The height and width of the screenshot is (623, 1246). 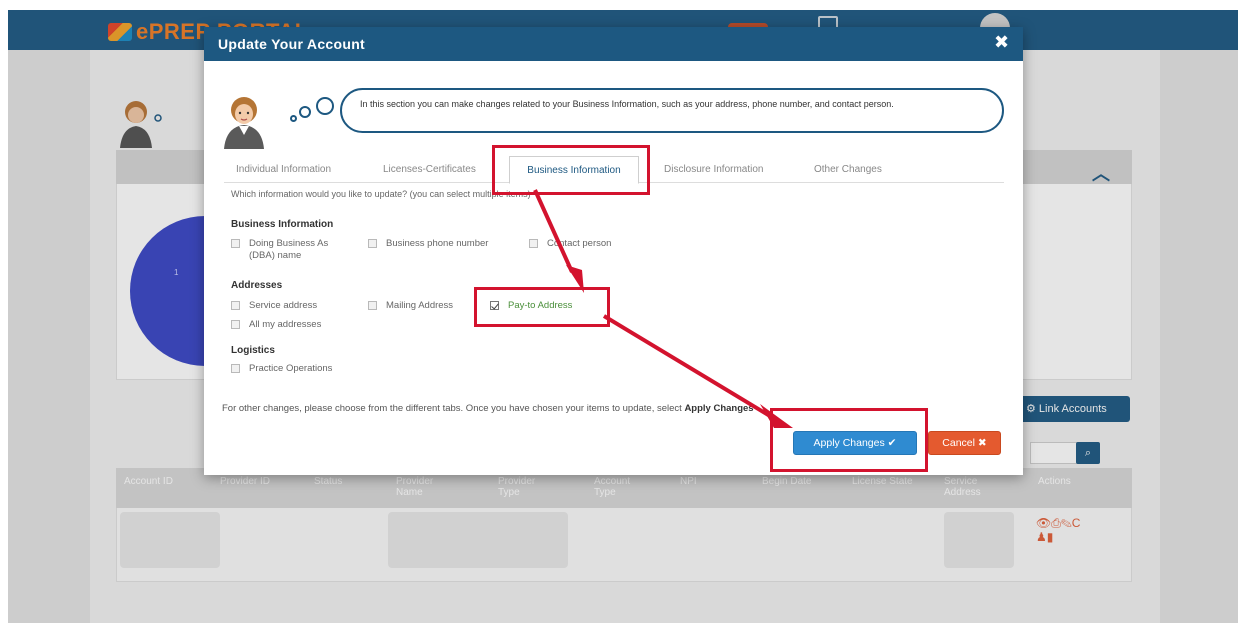 I want to click on tab-licenses-certificates: Licenses-Certificates, so click(x=429, y=169).